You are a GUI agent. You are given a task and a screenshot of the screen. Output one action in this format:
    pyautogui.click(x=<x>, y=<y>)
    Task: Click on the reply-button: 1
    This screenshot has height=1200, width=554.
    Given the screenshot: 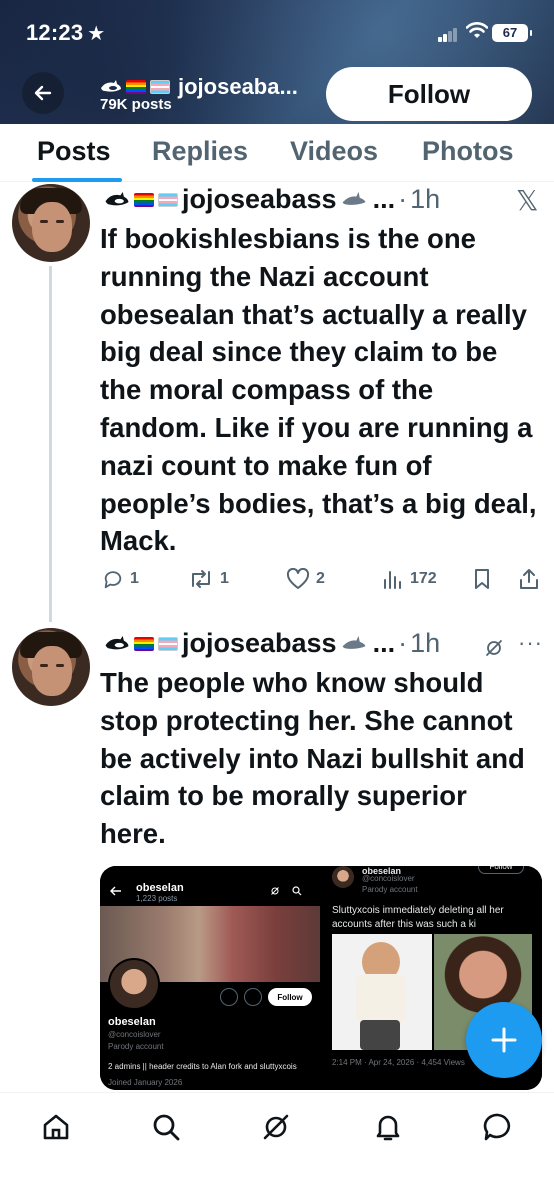 What is the action you would take?
    pyautogui.click(x=120, y=579)
    